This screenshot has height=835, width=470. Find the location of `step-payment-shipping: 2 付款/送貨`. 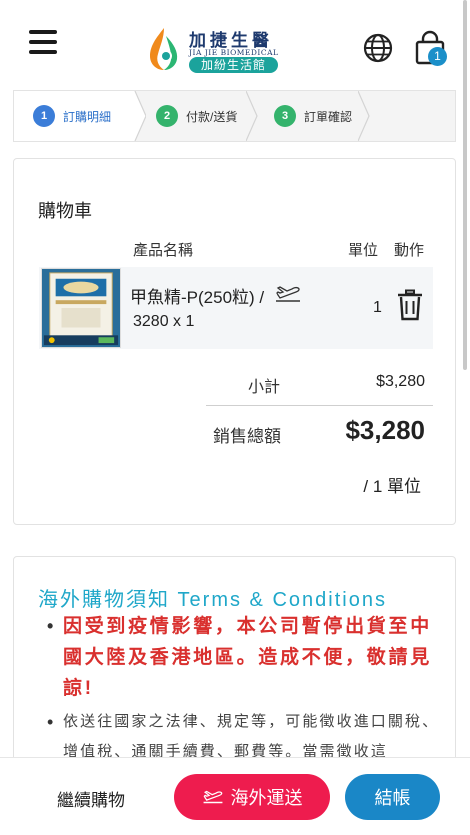

step-payment-shipping: 2 付款/送貨 is located at coordinates (196, 116).